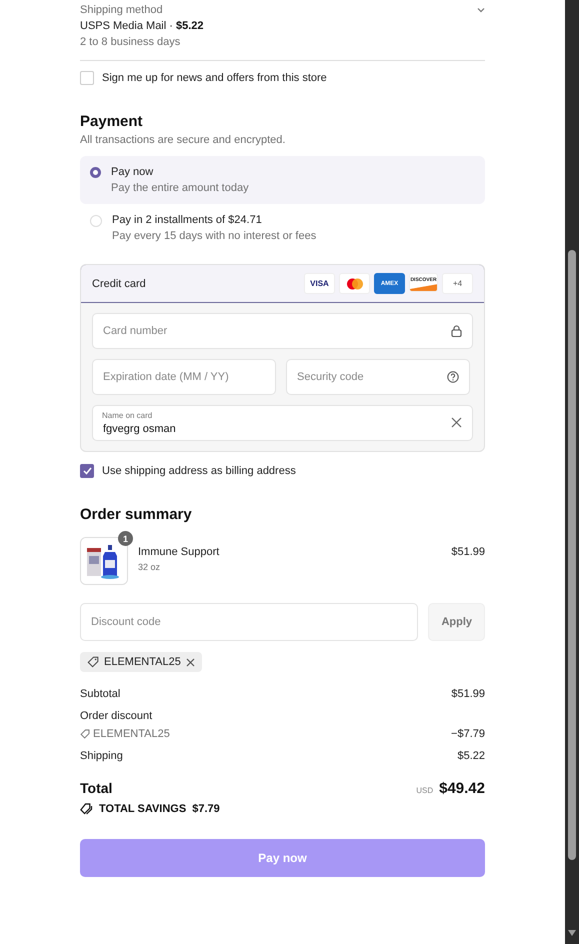 This screenshot has width=579, height=944. Describe the element at coordinates (184, 377) in the screenshot. I see `expiration-field: Expiration date (MM / YY)` at that location.